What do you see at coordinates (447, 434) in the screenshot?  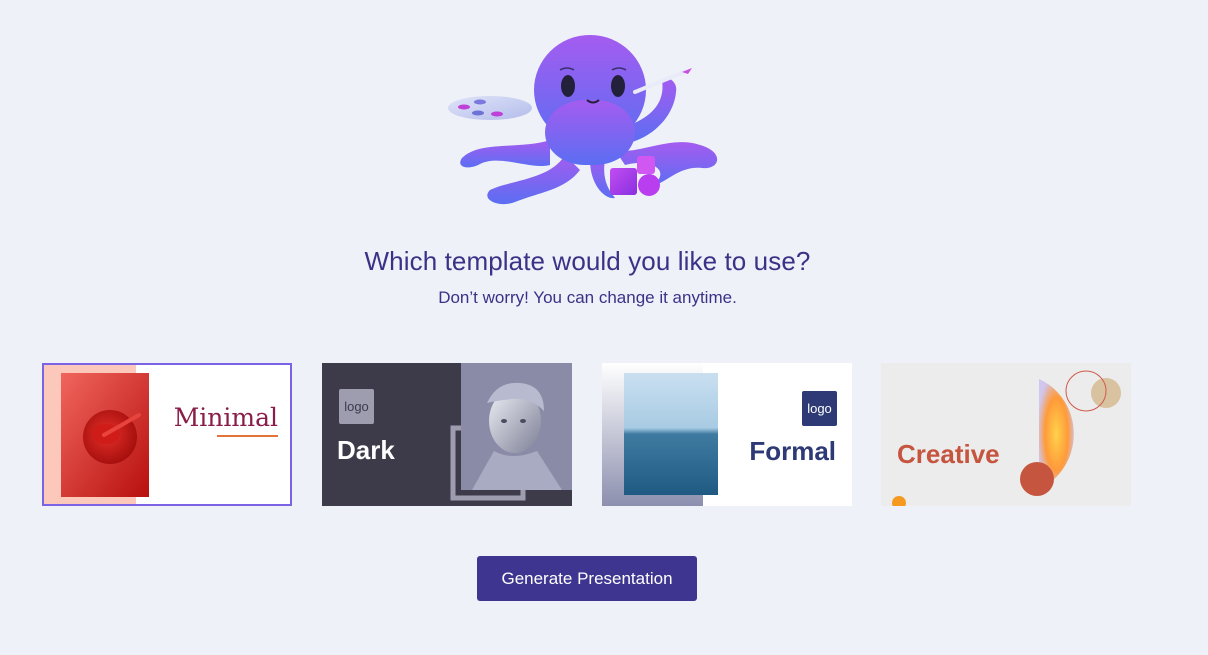 I see `template-card-dark: logo Dark` at bounding box center [447, 434].